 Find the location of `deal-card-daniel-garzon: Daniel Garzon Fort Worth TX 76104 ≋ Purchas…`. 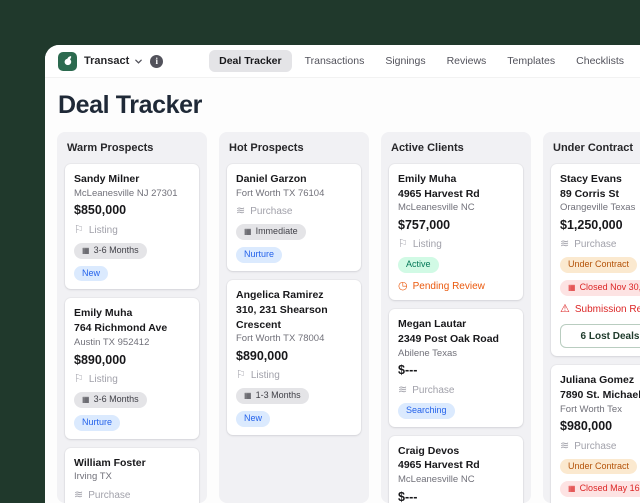

deal-card-daniel-garzon: Daniel Garzon Fort Worth TX 76104 ≋ Purchas… is located at coordinates (294, 218).